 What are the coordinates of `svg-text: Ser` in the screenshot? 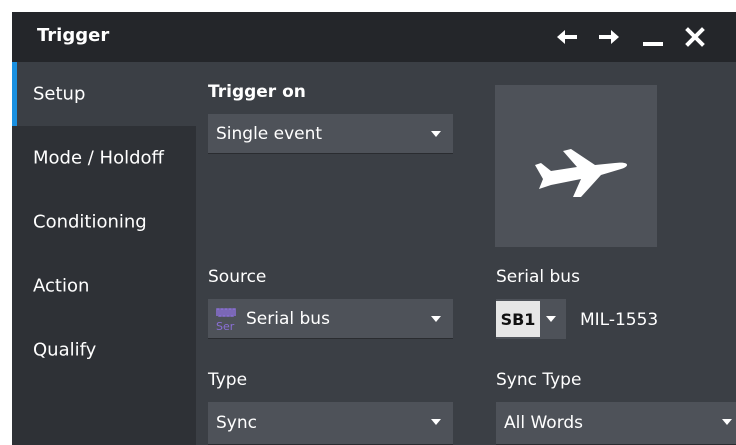 It's located at (225, 326).